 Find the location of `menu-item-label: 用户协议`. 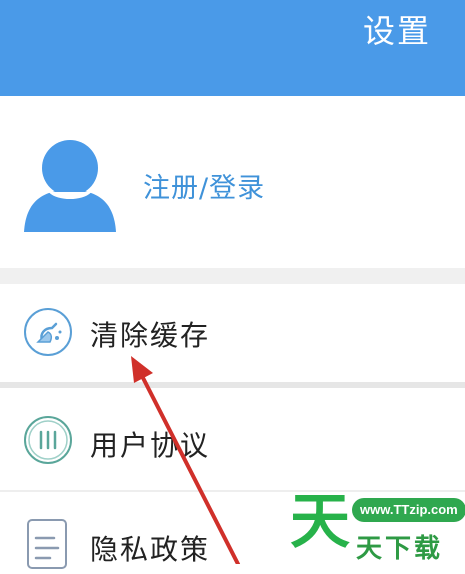

menu-item-label: 用户协议 is located at coordinates (150, 445).